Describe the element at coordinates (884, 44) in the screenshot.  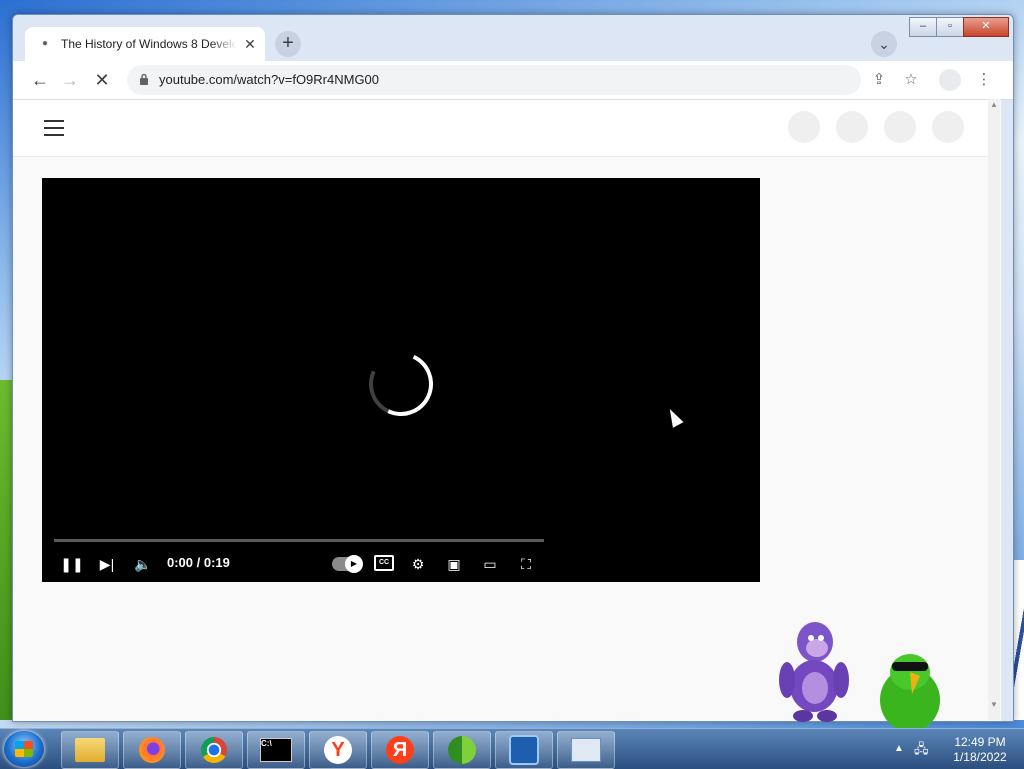
I see `tab-search-button: ⌄` at that location.